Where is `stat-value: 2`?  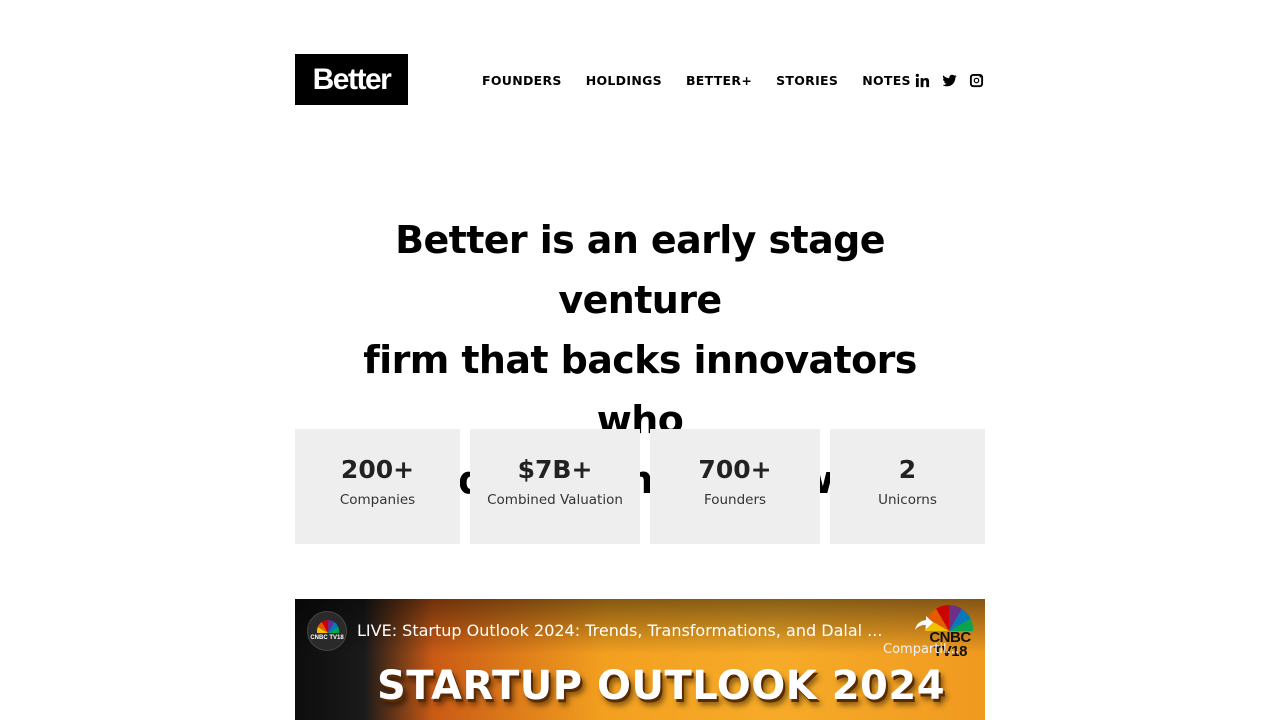 stat-value: 2 is located at coordinates (907, 469).